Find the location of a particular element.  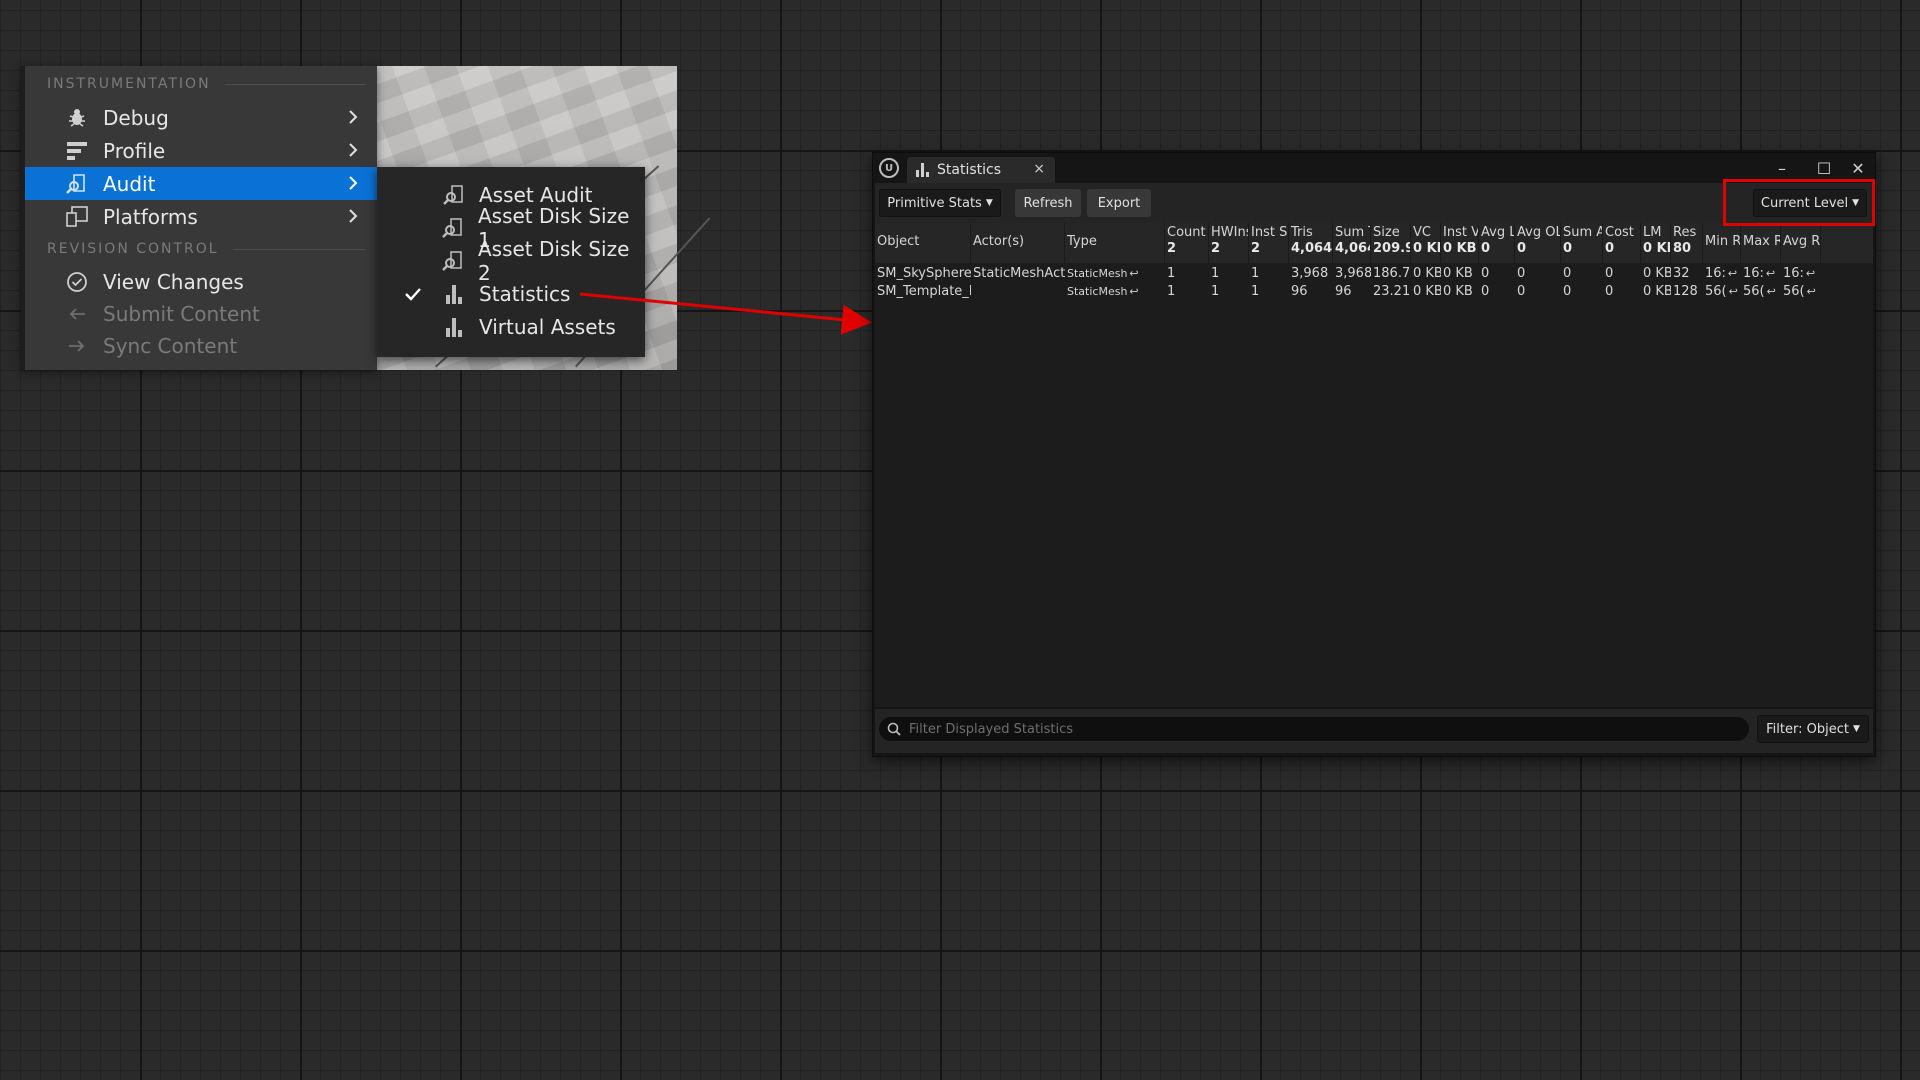

column-header: Avg OL 0 is located at coordinates (1538, 243).